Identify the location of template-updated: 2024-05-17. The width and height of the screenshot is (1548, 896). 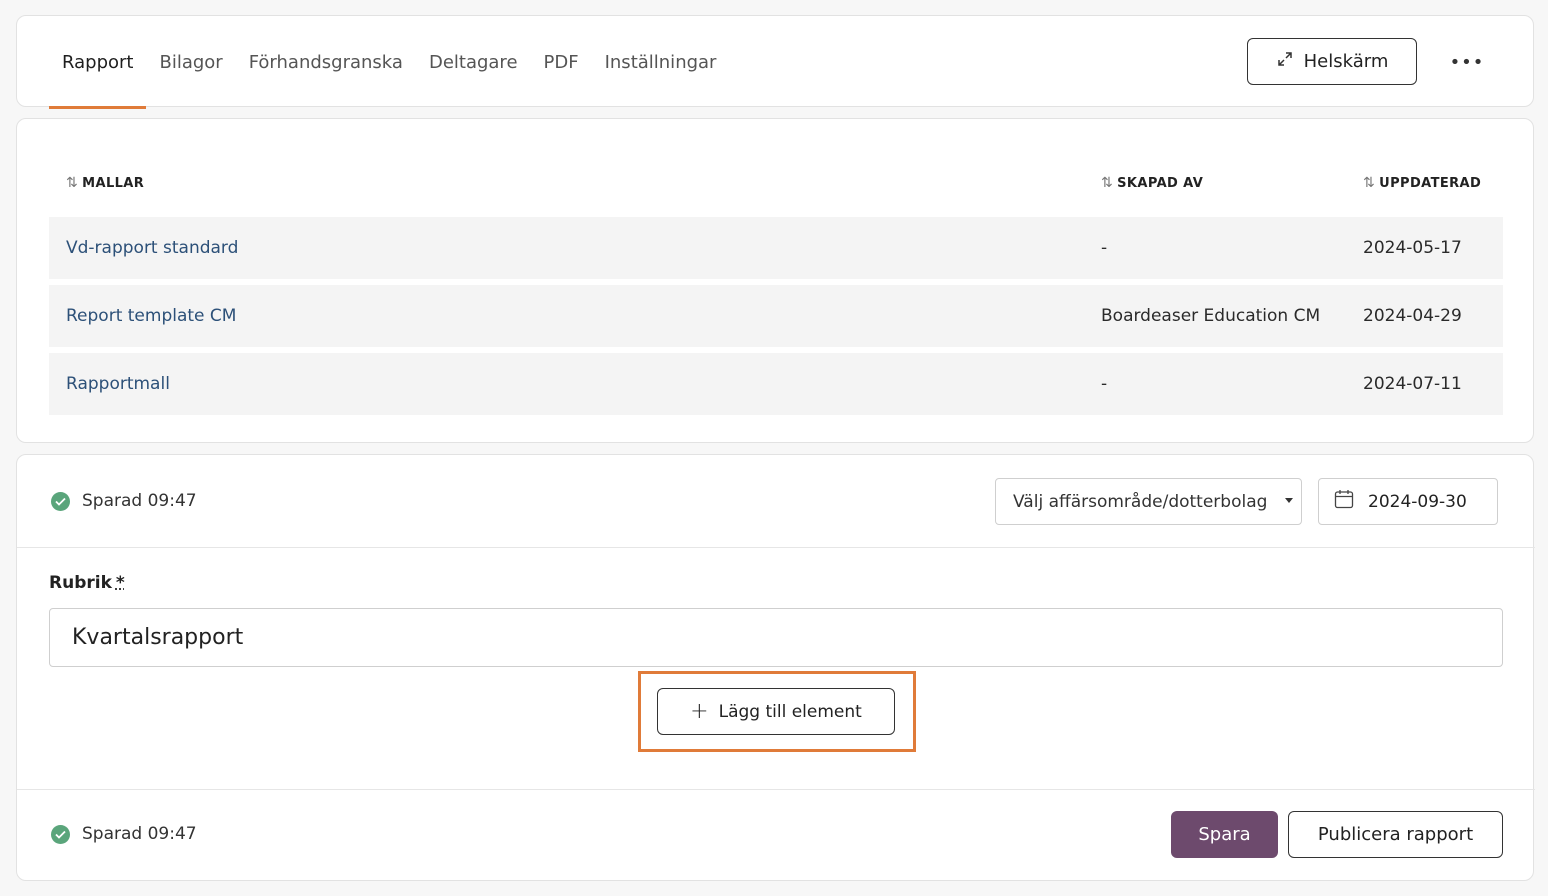
(1412, 248).